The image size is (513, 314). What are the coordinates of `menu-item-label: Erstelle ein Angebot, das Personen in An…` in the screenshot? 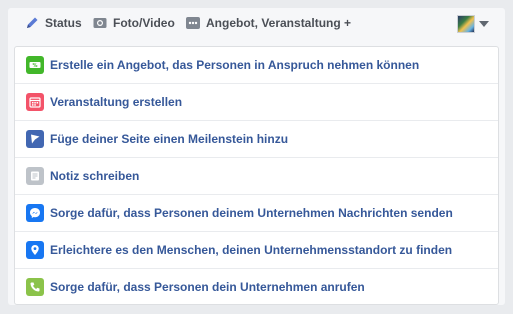 It's located at (235, 65).